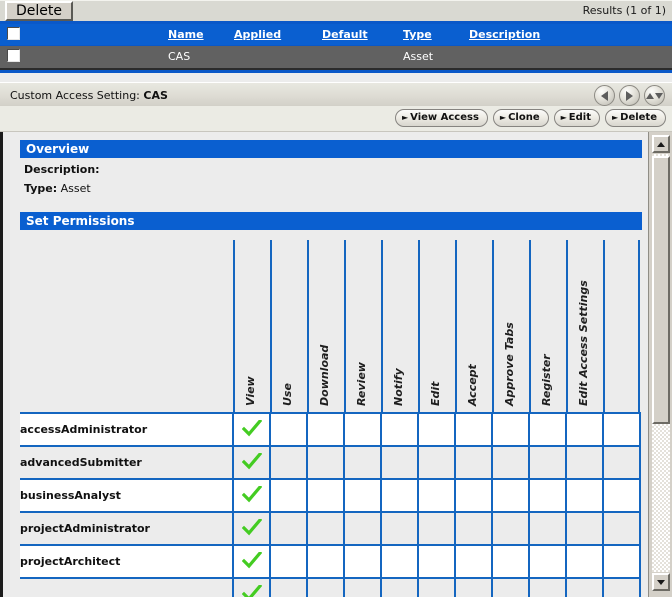 The image size is (672, 597). I want to click on scrollbar-thumb, so click(661, 290).